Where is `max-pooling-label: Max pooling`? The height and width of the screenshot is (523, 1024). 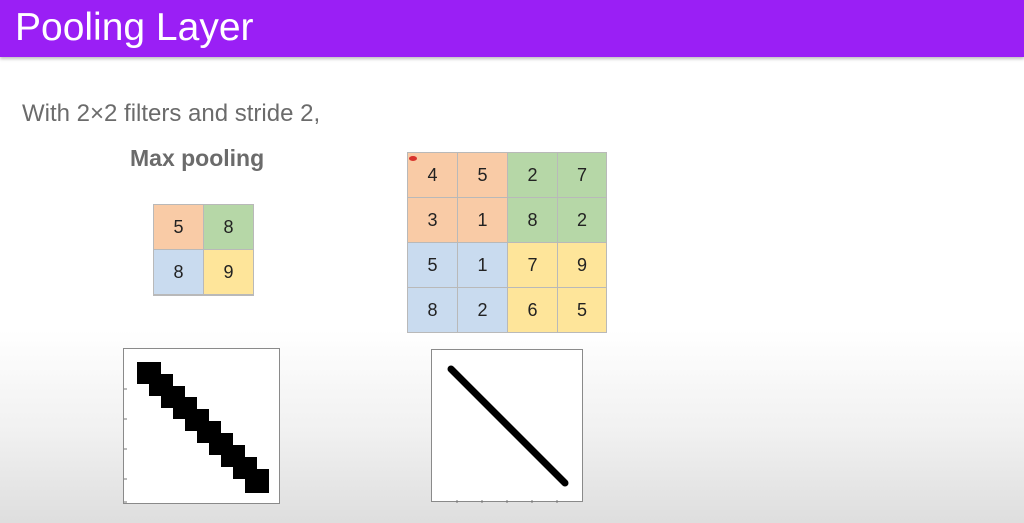
max-pooling-label: Max pooling is located at coordinates (197, 158).